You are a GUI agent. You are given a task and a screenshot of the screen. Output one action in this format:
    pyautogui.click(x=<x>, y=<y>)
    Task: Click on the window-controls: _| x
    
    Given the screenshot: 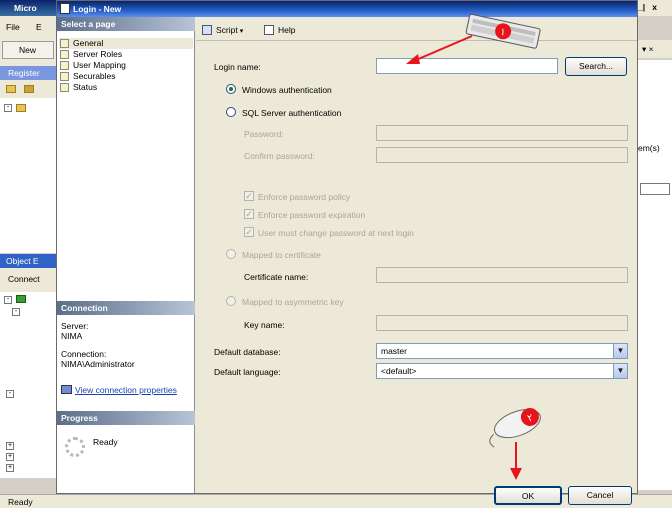 What is the action you would take?
    pyautogui.click(x=654, y=8)
    